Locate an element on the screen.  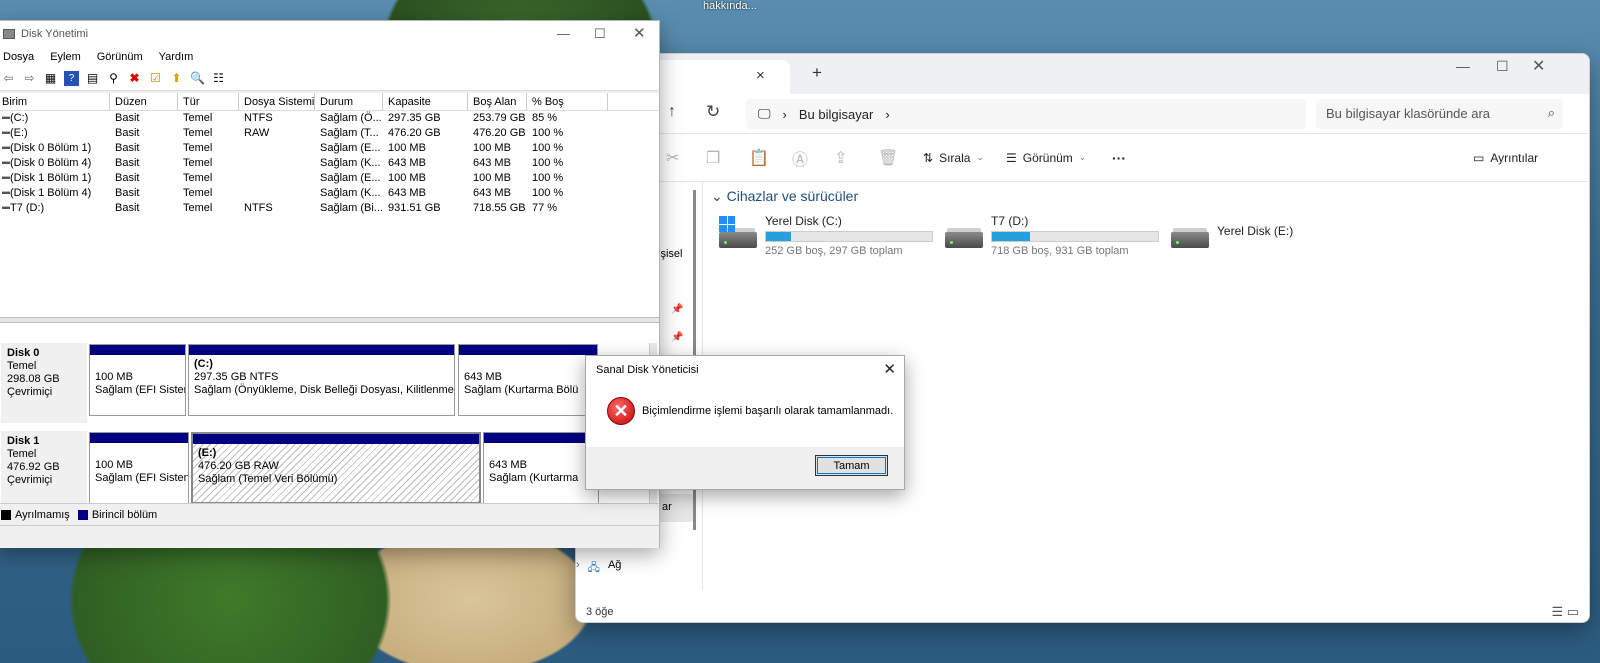
view-button: ☰ Görünüm ⌄ is located at coordinates (1046, 158).